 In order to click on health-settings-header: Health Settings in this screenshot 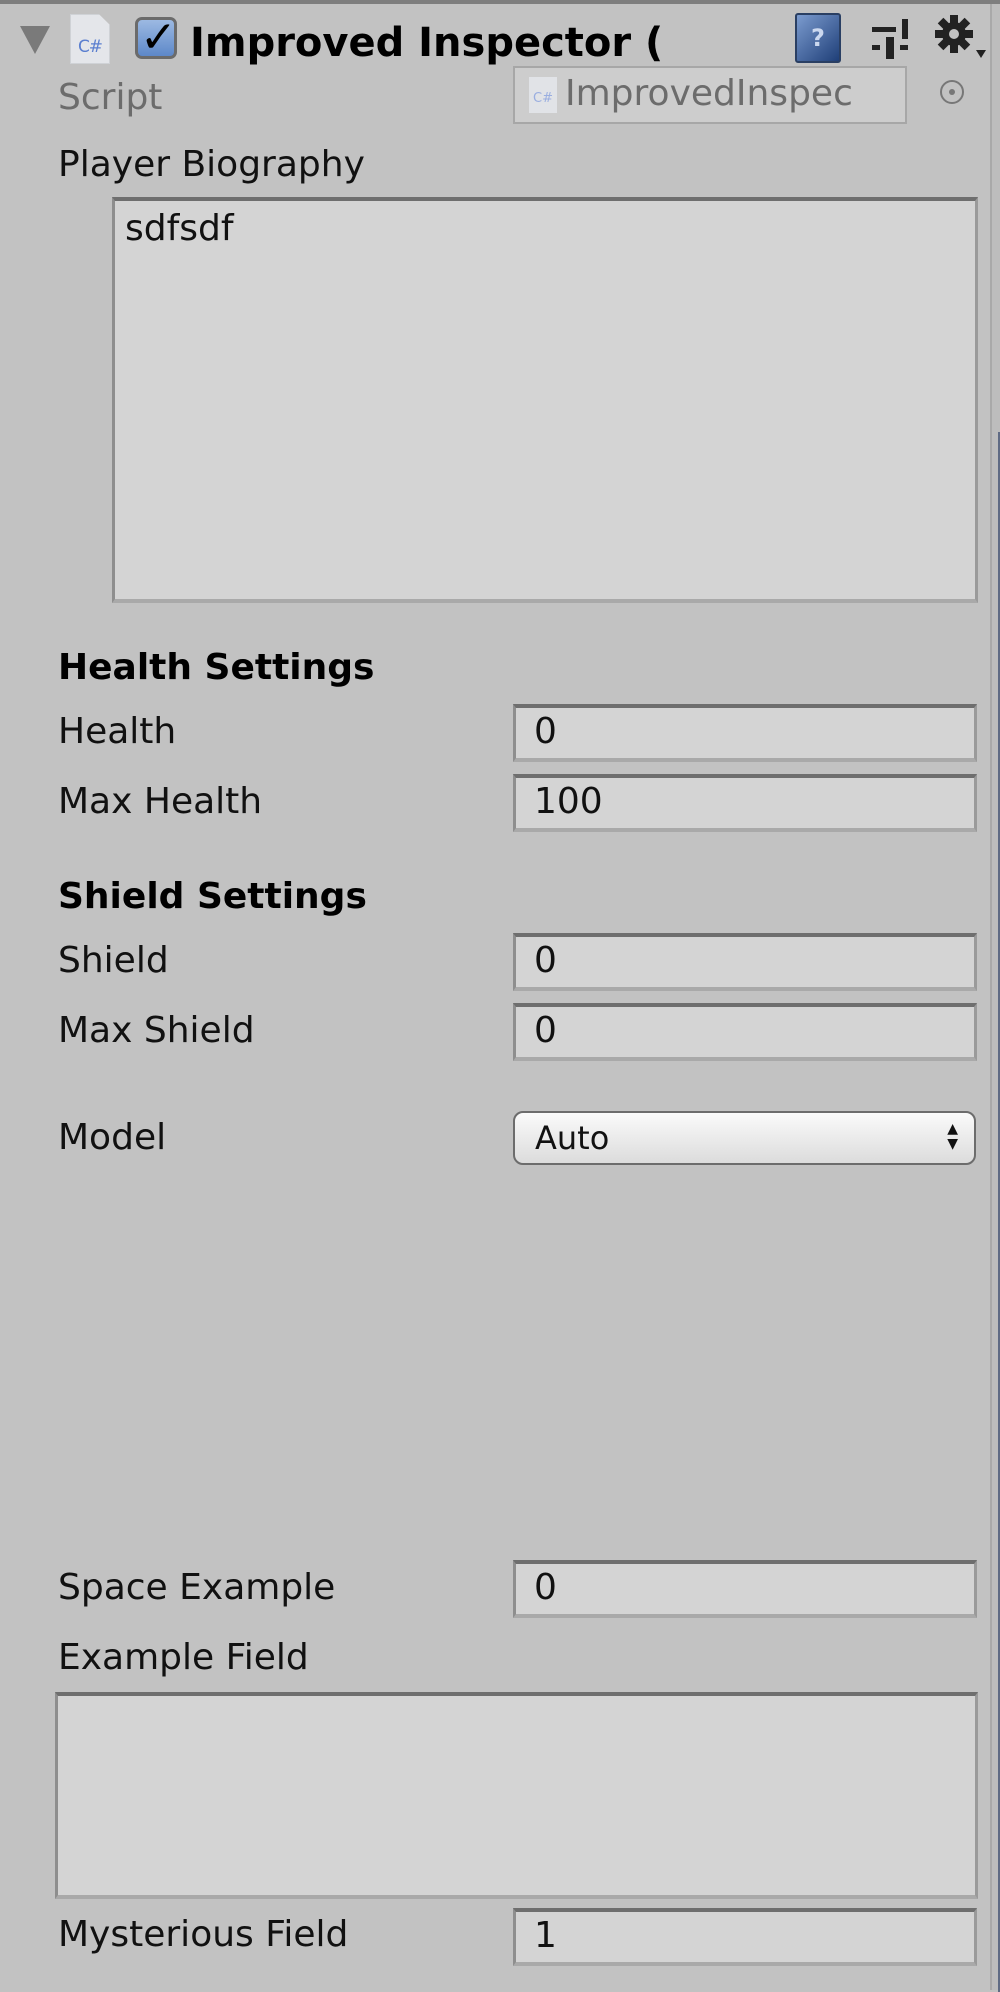, I will do `click(216, 667)`.